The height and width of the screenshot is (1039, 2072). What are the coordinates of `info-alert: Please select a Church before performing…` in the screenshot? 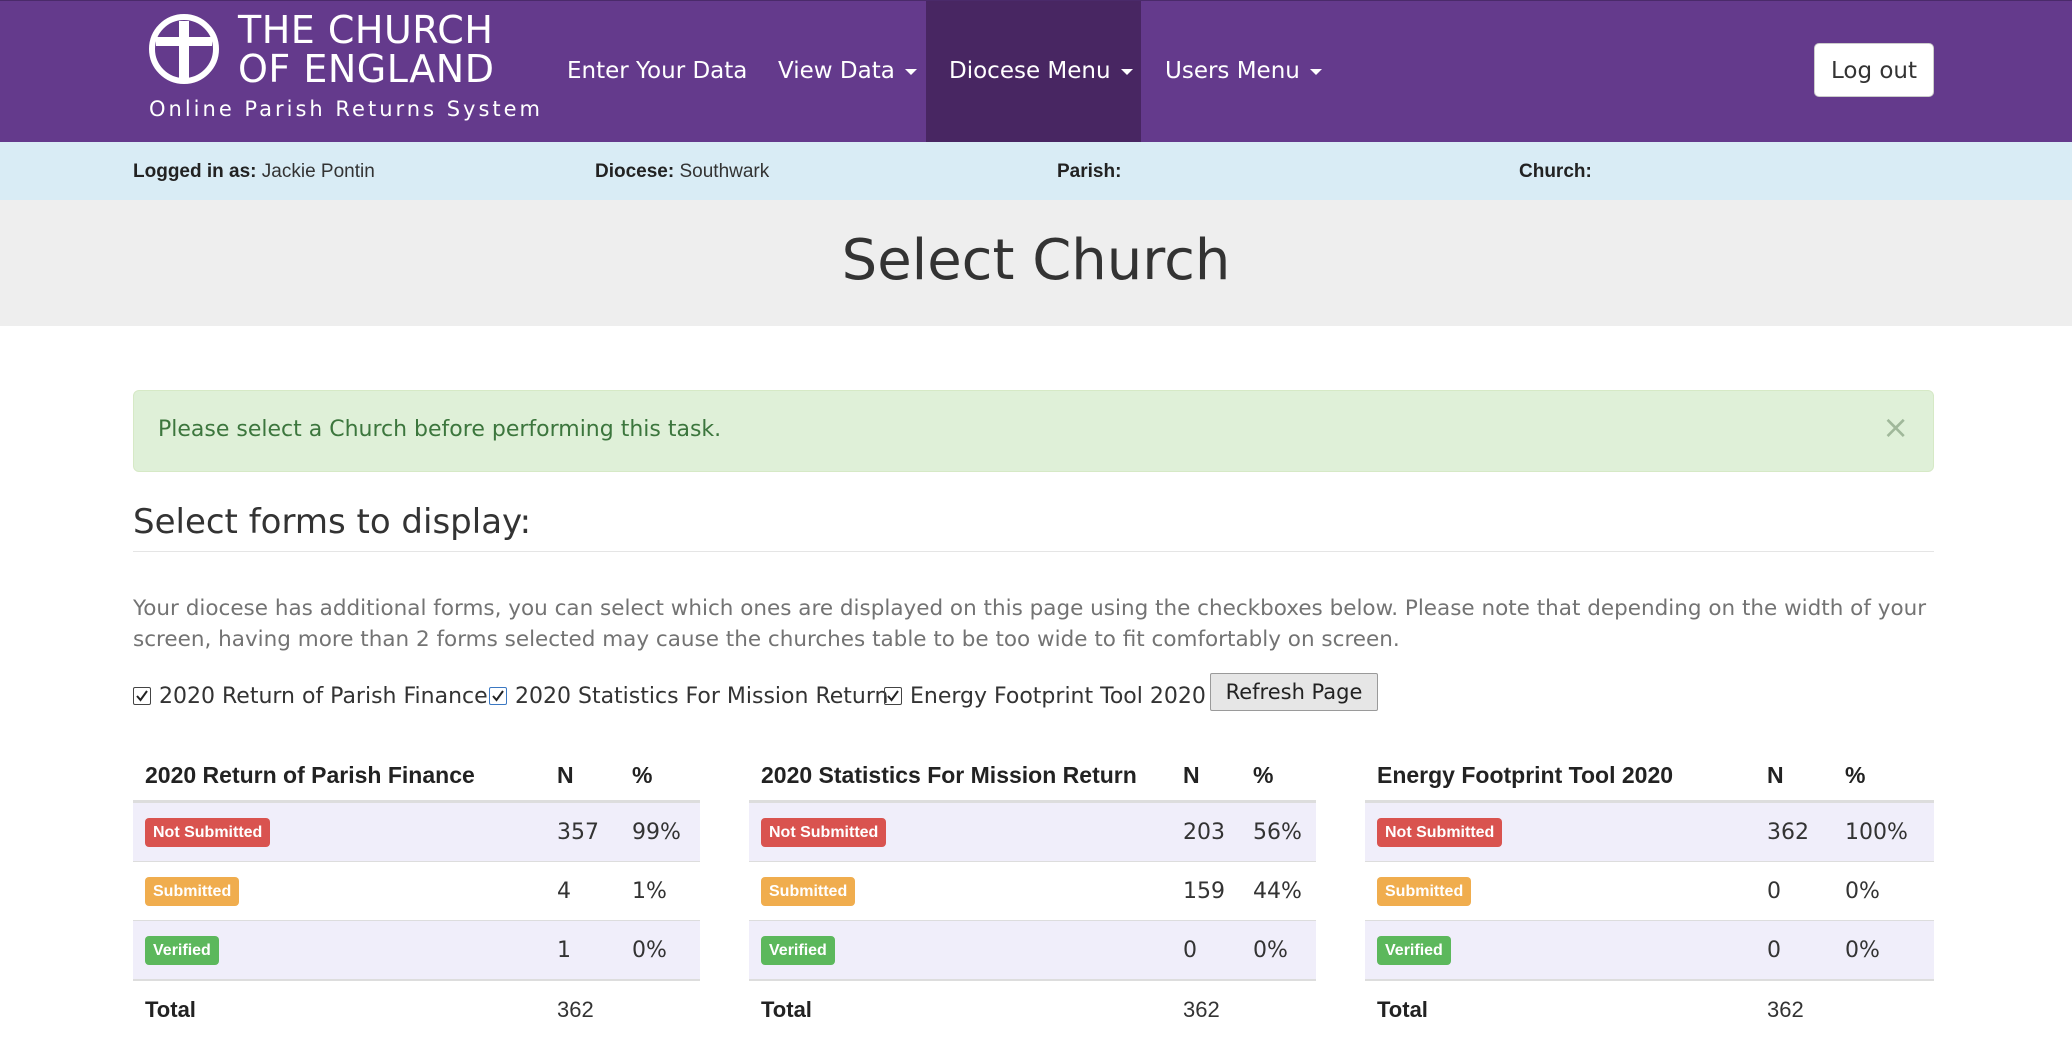 It's located at (1033, 431).